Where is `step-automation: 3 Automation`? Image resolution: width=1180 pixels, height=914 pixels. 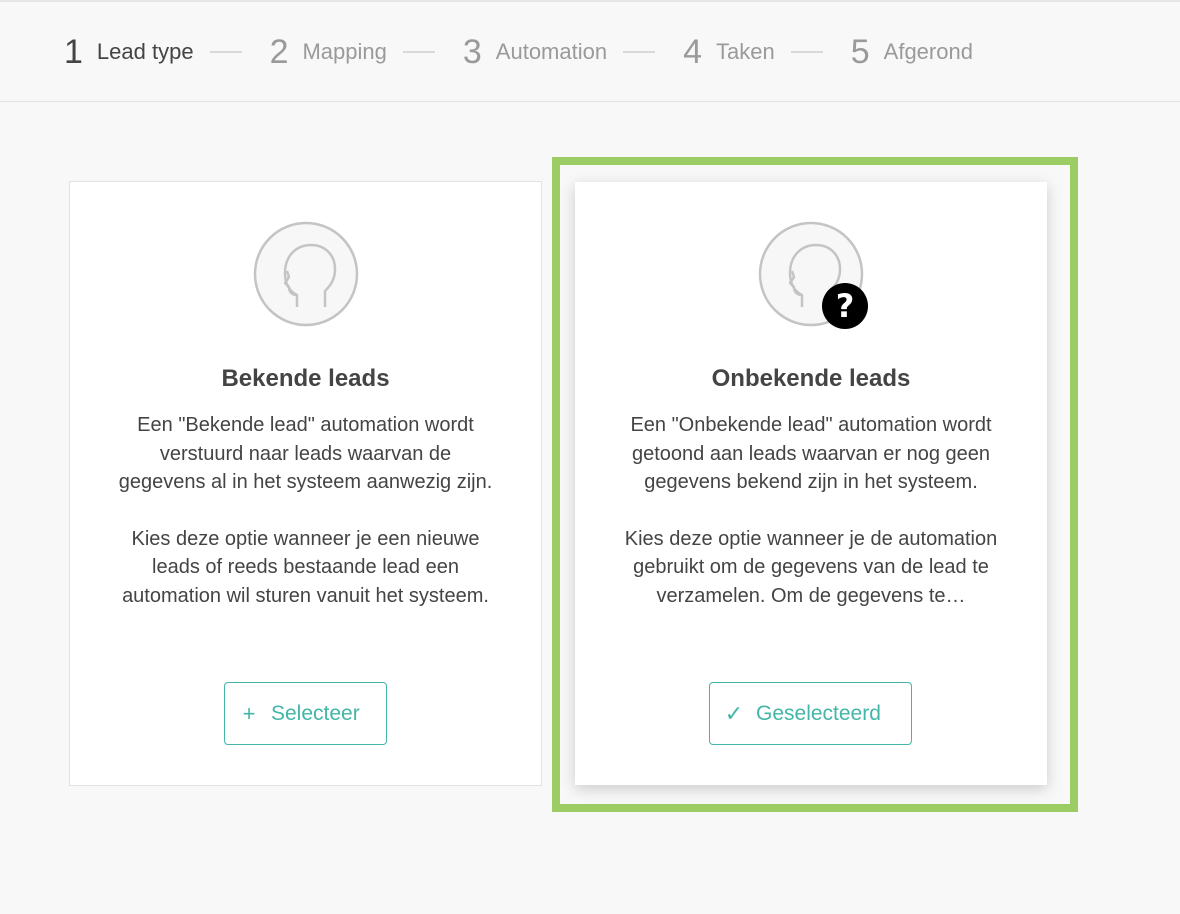
step-automation: 3 Automation is located at coordinates (535, 52).